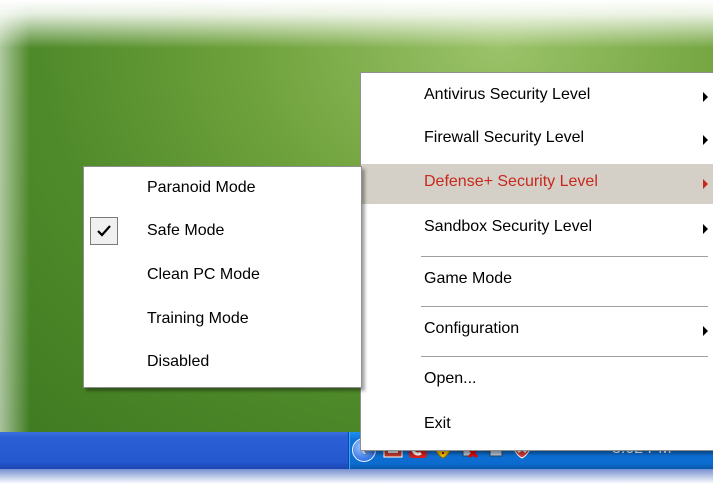  What do you see at coordinates (508, 226) in the screenshot?
I see `menu-item-label: Sandbox Security Level` at bounding box center [508, 226].